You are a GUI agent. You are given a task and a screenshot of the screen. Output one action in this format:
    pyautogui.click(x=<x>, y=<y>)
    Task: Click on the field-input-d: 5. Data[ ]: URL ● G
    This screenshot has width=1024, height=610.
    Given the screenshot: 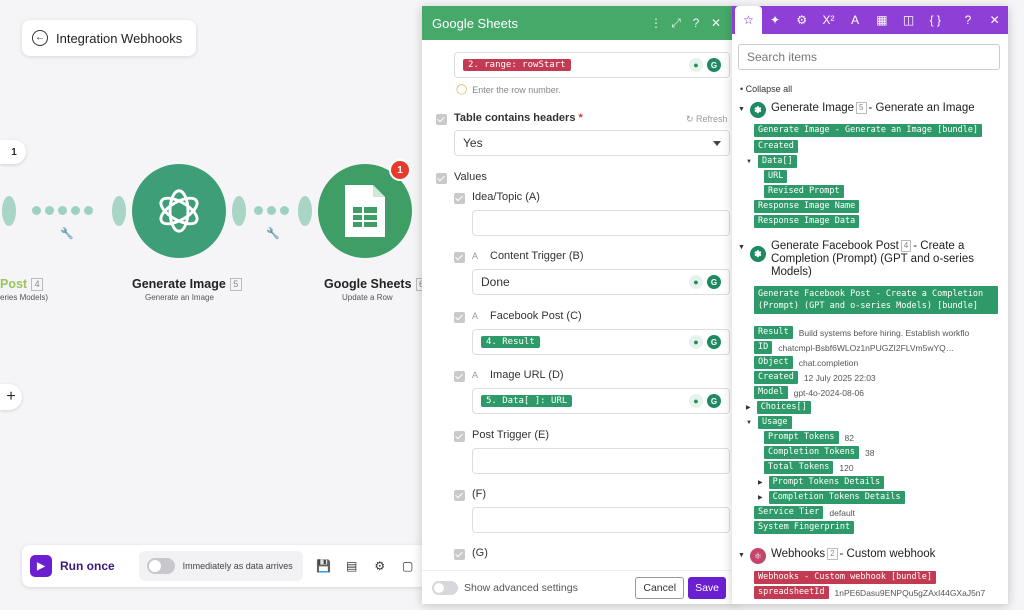 What is the action you would take?
    pyautogui.click(x=601, y=401)
    